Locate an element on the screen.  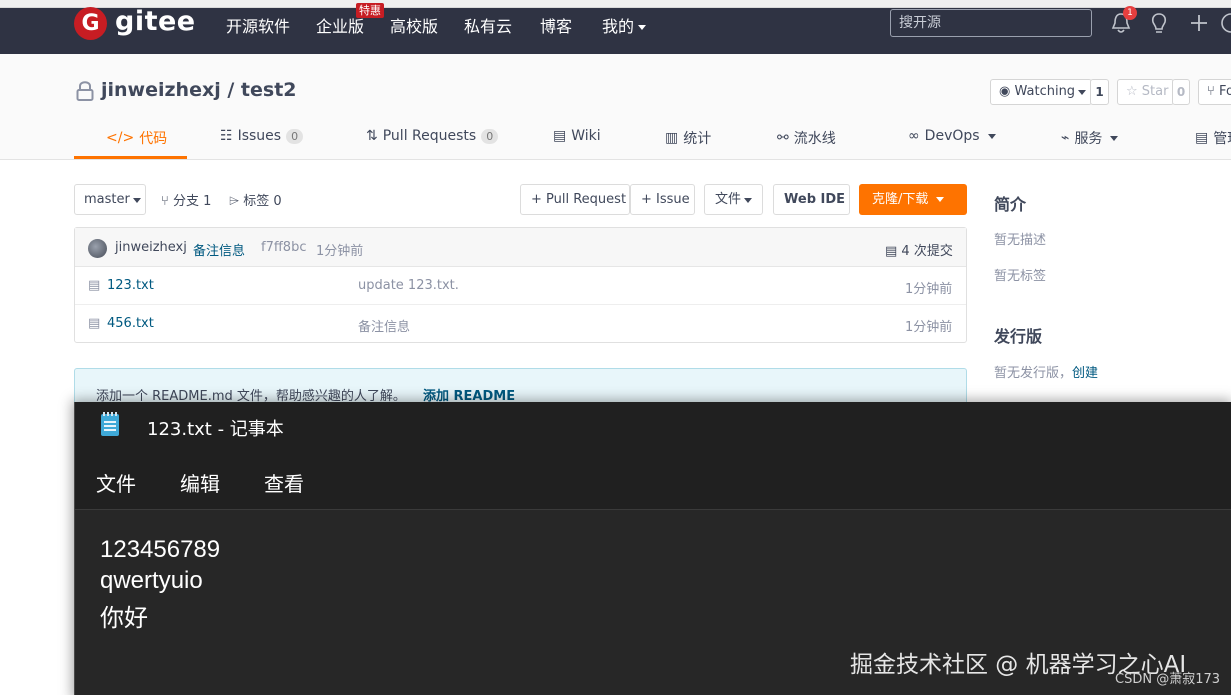
commit-author: jinweizhexj is located at coordinates (151, 247).